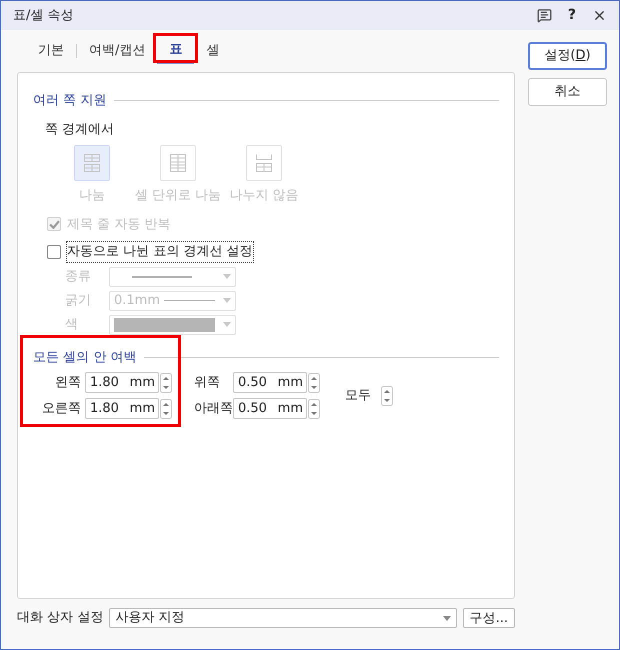 This screenshot has height=650, width=620. I want to click on option-label: 나누지 않음, so click(264, 196).